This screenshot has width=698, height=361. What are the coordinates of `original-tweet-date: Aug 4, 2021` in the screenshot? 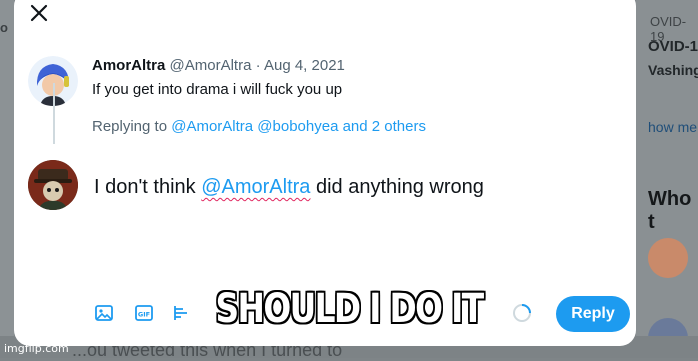 It's located at (304, 65).